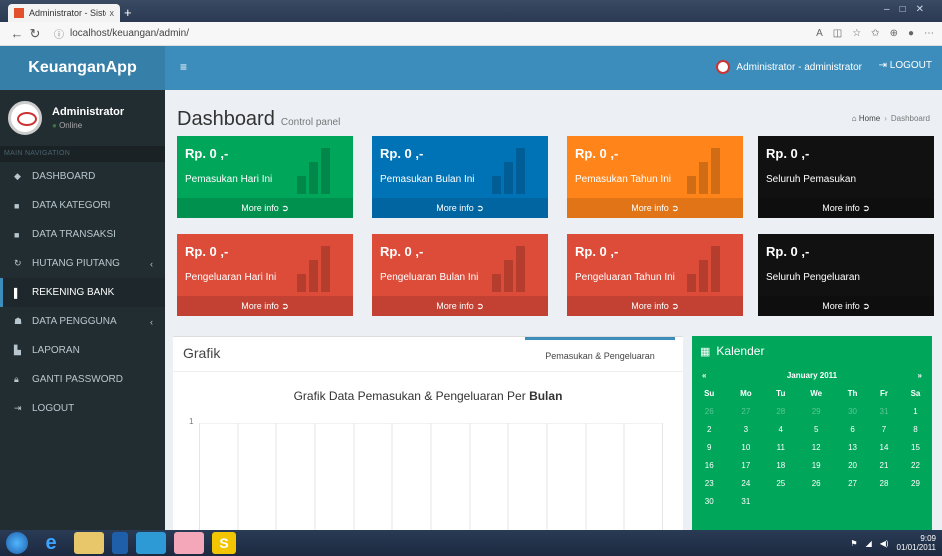  I want to click on calendar-day: 2, so click(709, 429).